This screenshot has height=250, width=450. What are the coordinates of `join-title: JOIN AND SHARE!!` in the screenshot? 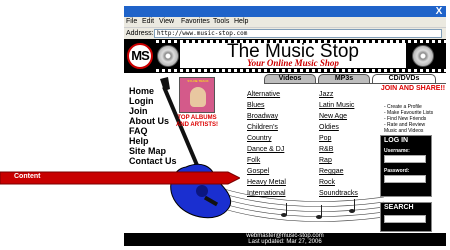 It's located at (413, 88).